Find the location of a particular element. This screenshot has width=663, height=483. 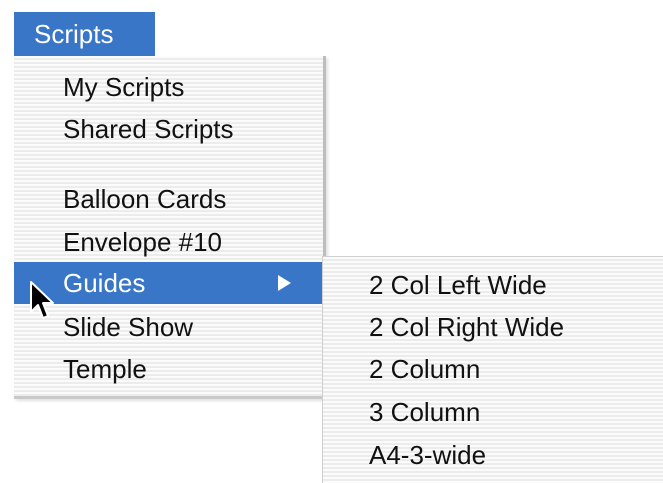

scripts-menu-title: Scripts is located at coordinates (84, 34).